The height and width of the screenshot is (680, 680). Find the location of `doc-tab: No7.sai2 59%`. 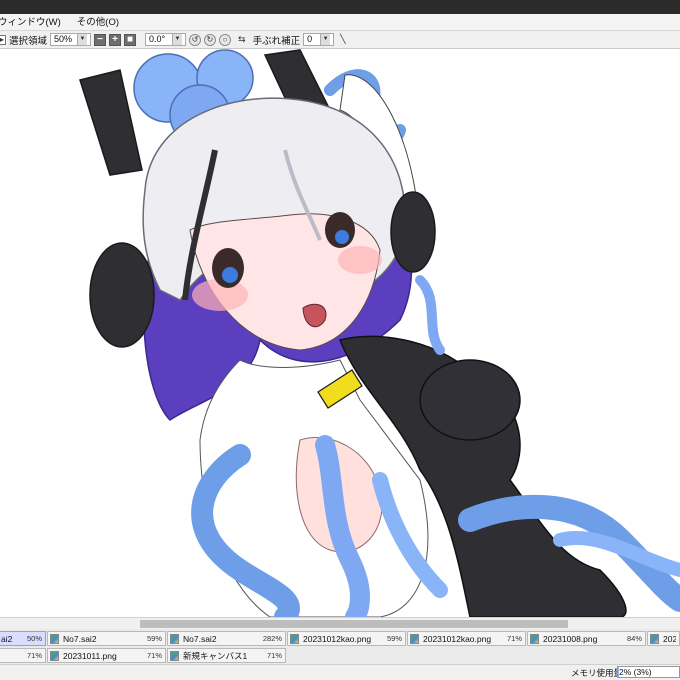

doc-tab: No7.sai2 59% is located at coordinates (106, 638).